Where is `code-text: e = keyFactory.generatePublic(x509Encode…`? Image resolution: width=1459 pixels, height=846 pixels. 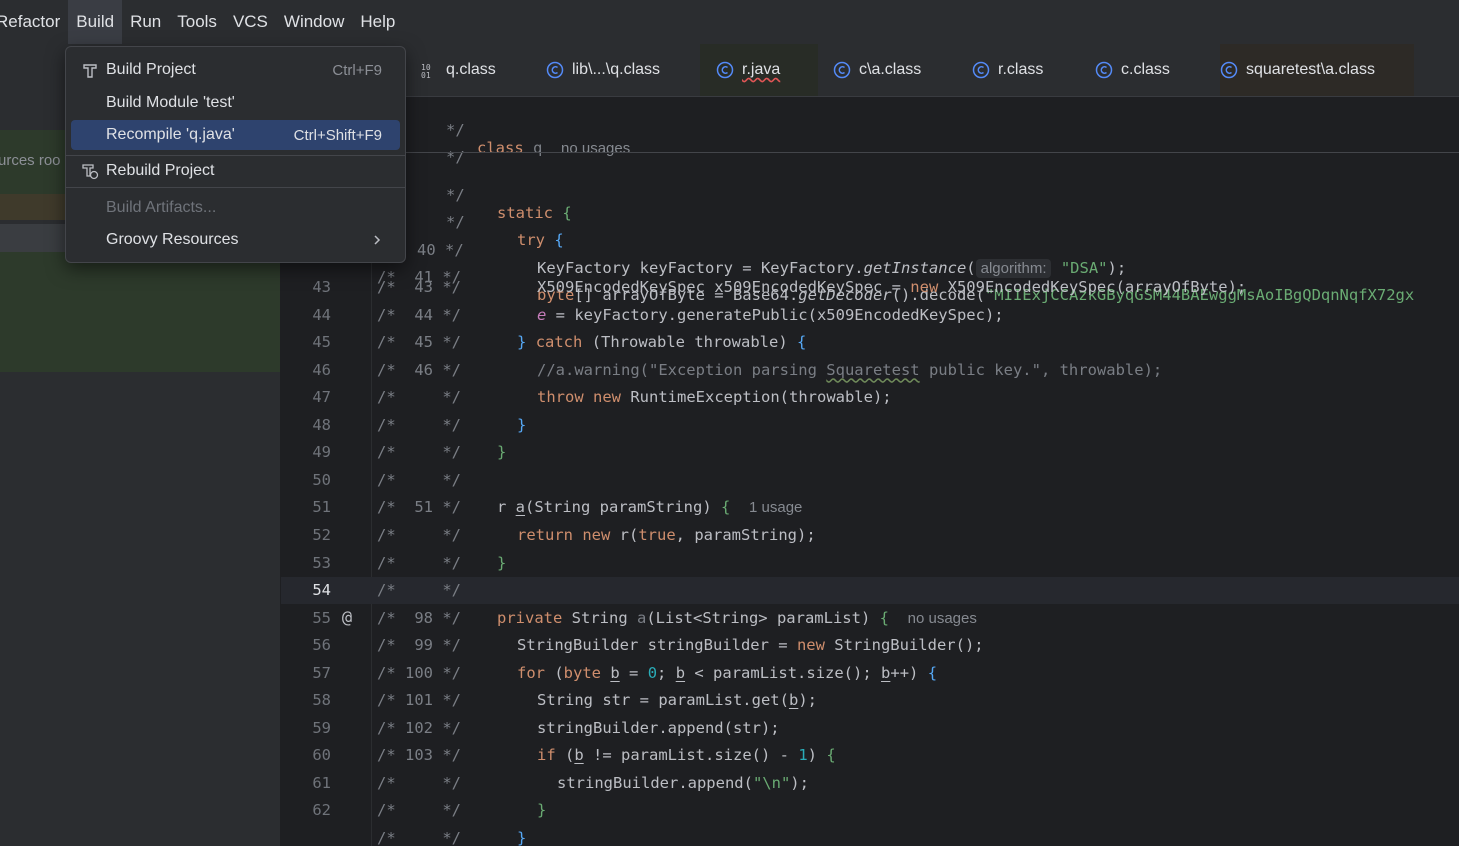
code-text: e = keyFactory.generatePublic(x509Encode… is located at coordinates (770, 314).